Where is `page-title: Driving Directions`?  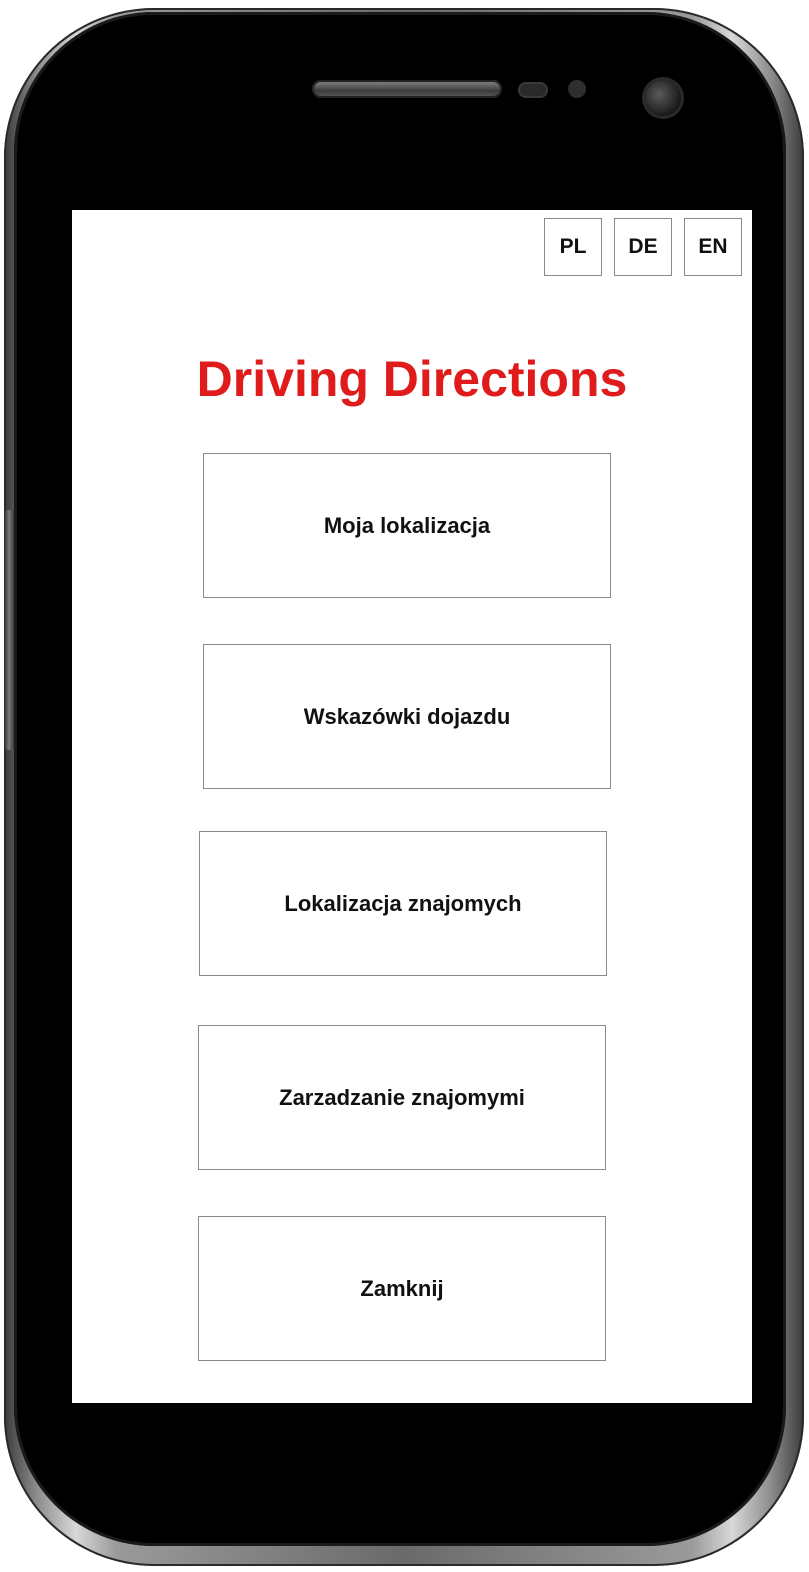 page-title: Driving Directions is located at coordinates (412, 379).